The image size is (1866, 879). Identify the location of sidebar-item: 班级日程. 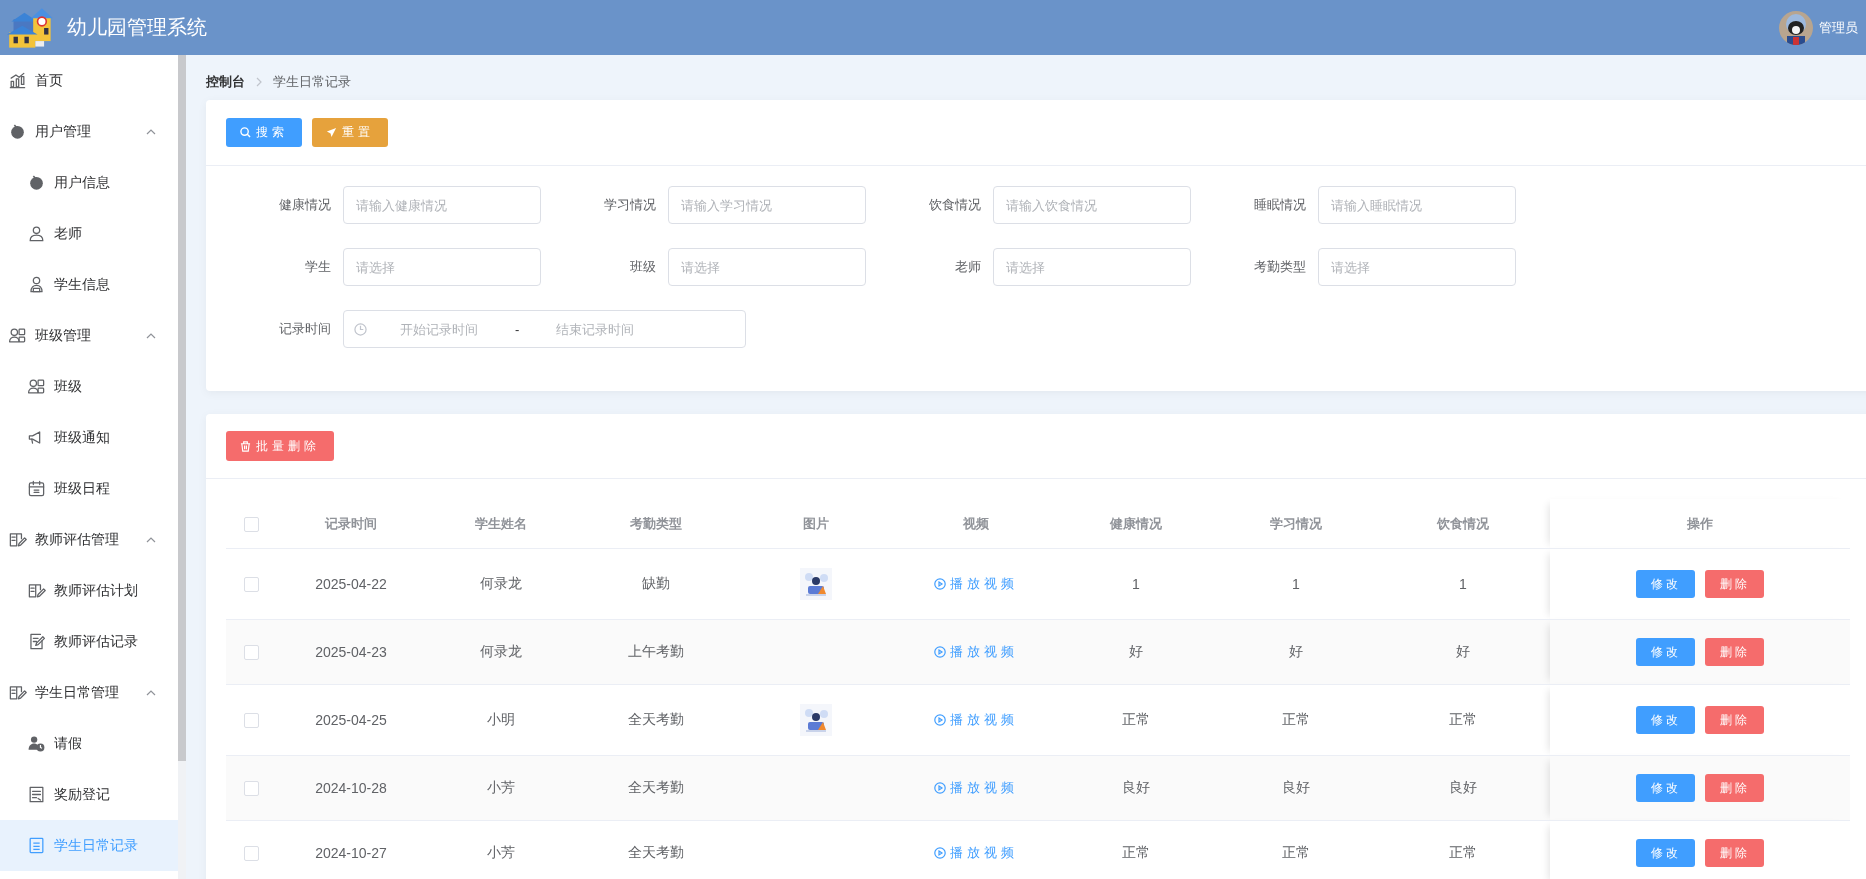
(89, 488).